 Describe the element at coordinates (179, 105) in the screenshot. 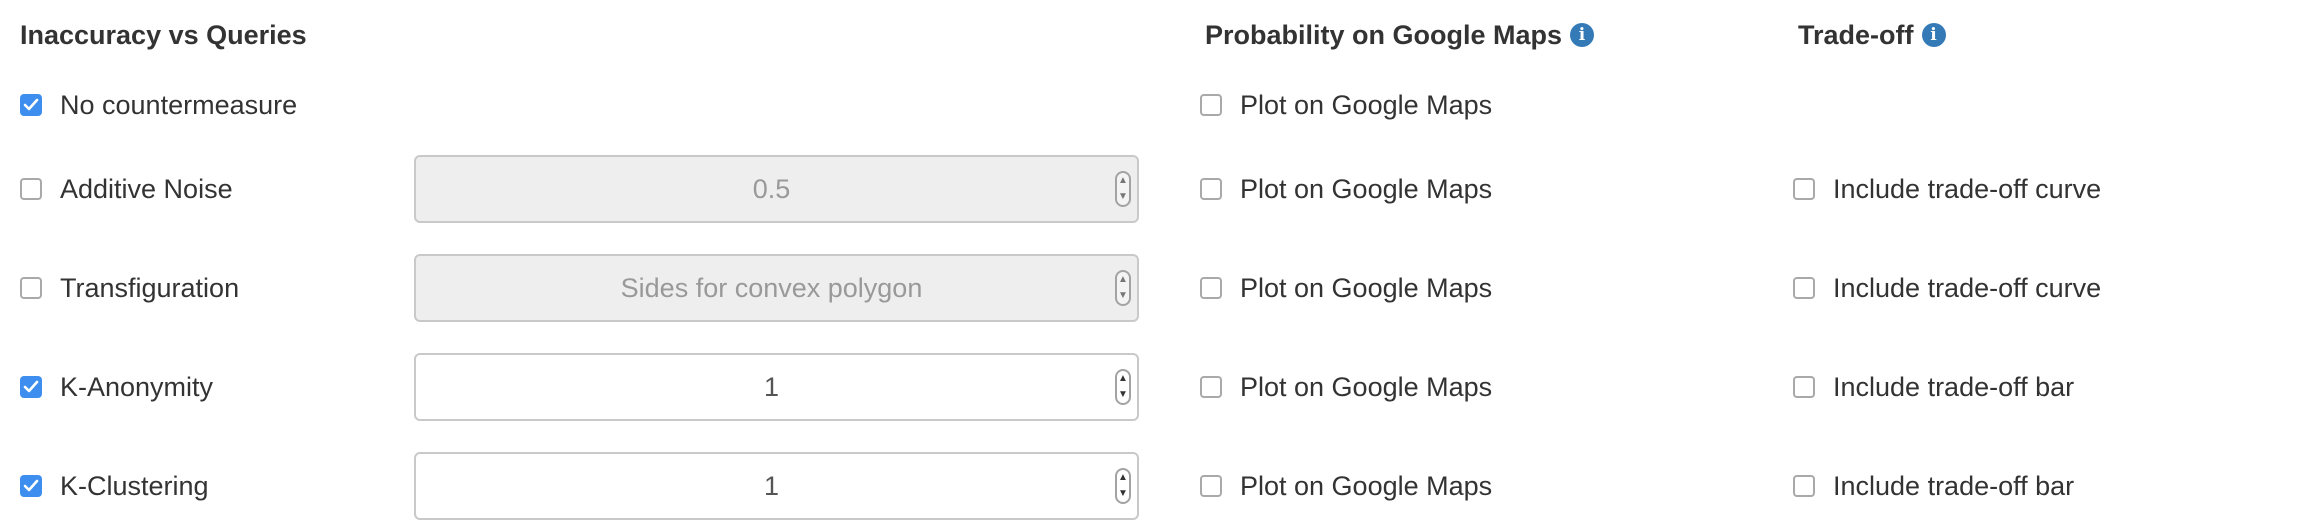

I see `no-countermeasure-label: No countermeasure` at that location.